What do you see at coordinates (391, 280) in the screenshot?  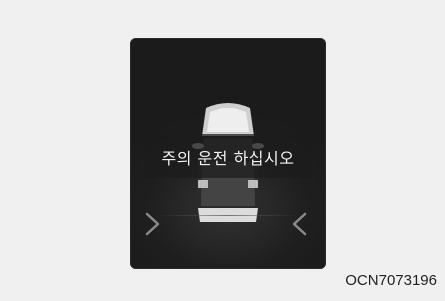 I see `figure-code: OCN7073196` at bounding box center [391, 280].